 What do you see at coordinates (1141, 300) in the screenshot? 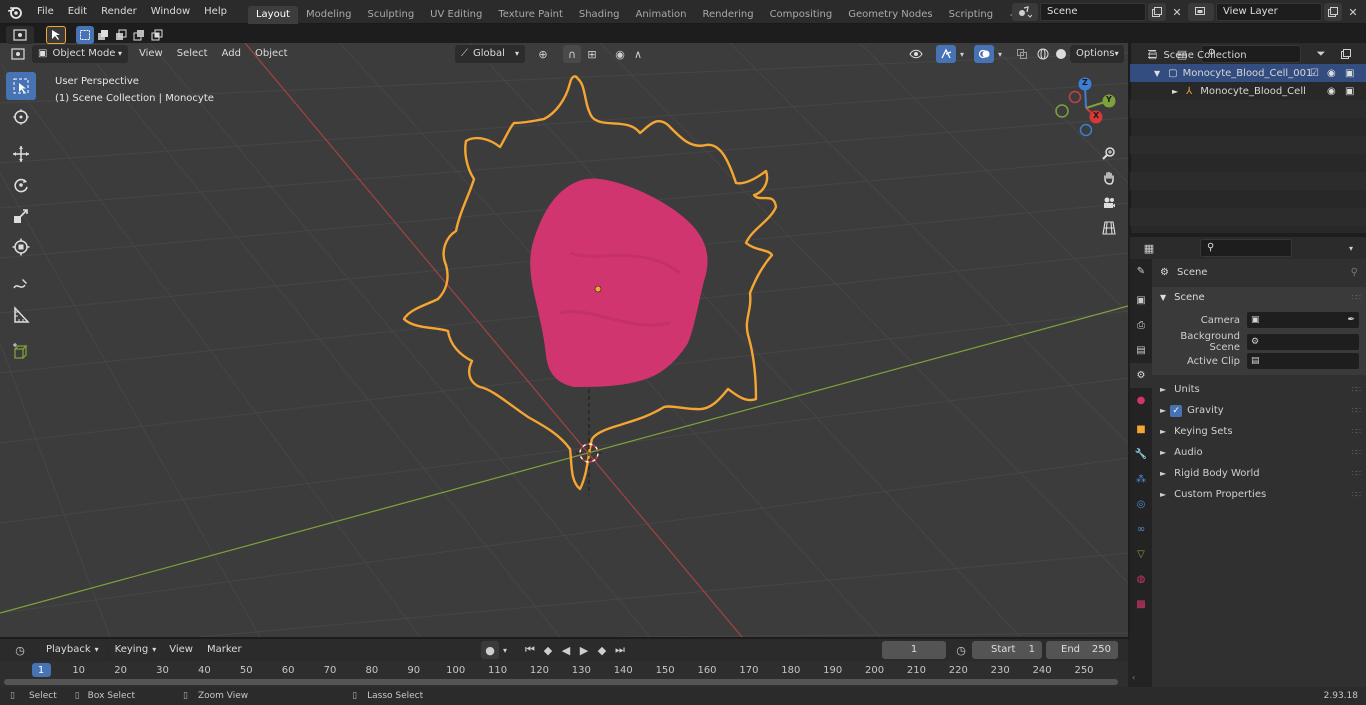
I see `render-tab-icon: ▣` at bounding box center [1141, 300].